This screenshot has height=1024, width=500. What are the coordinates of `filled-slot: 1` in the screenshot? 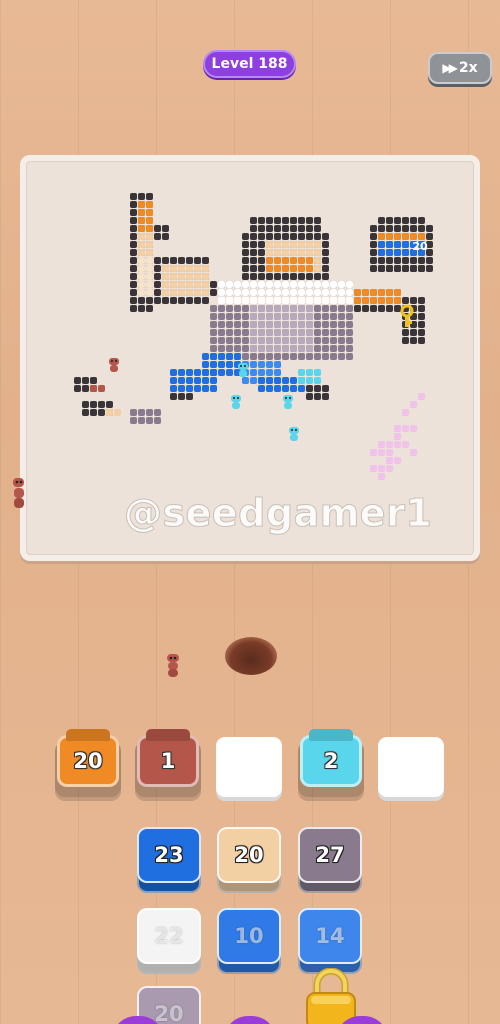 It's located at (168, 763).